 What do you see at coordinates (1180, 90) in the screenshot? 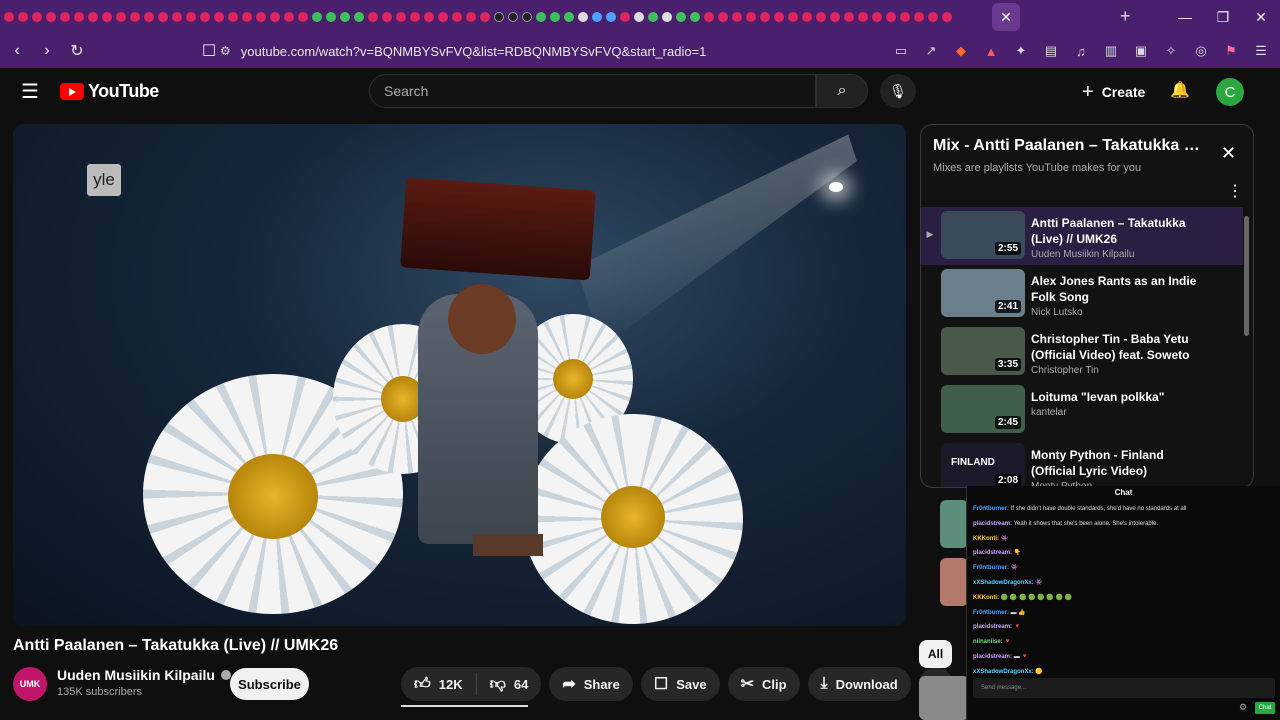
I see `notifications-bell-icon: 🔔` at bounding box center [1180, 90].